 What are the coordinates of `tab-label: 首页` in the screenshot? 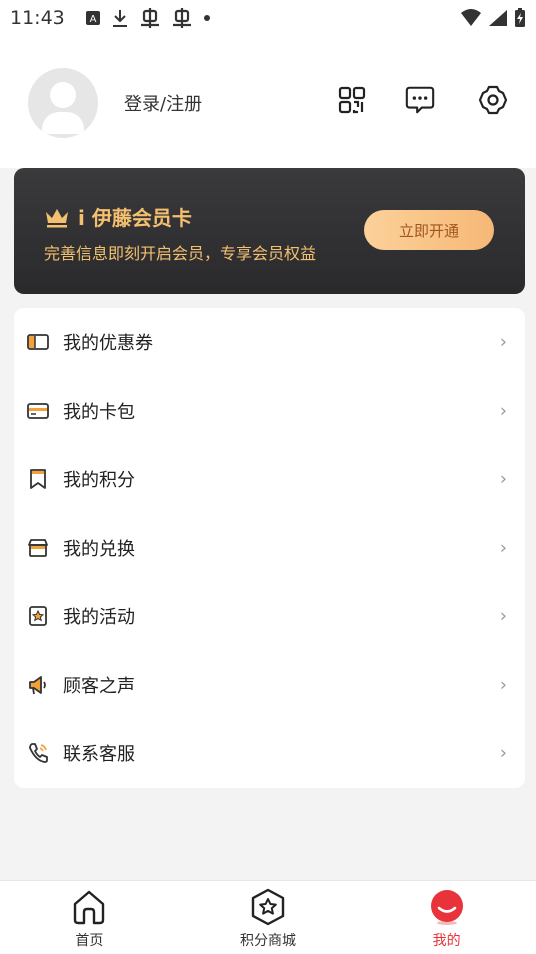 It's located at (89, 941).